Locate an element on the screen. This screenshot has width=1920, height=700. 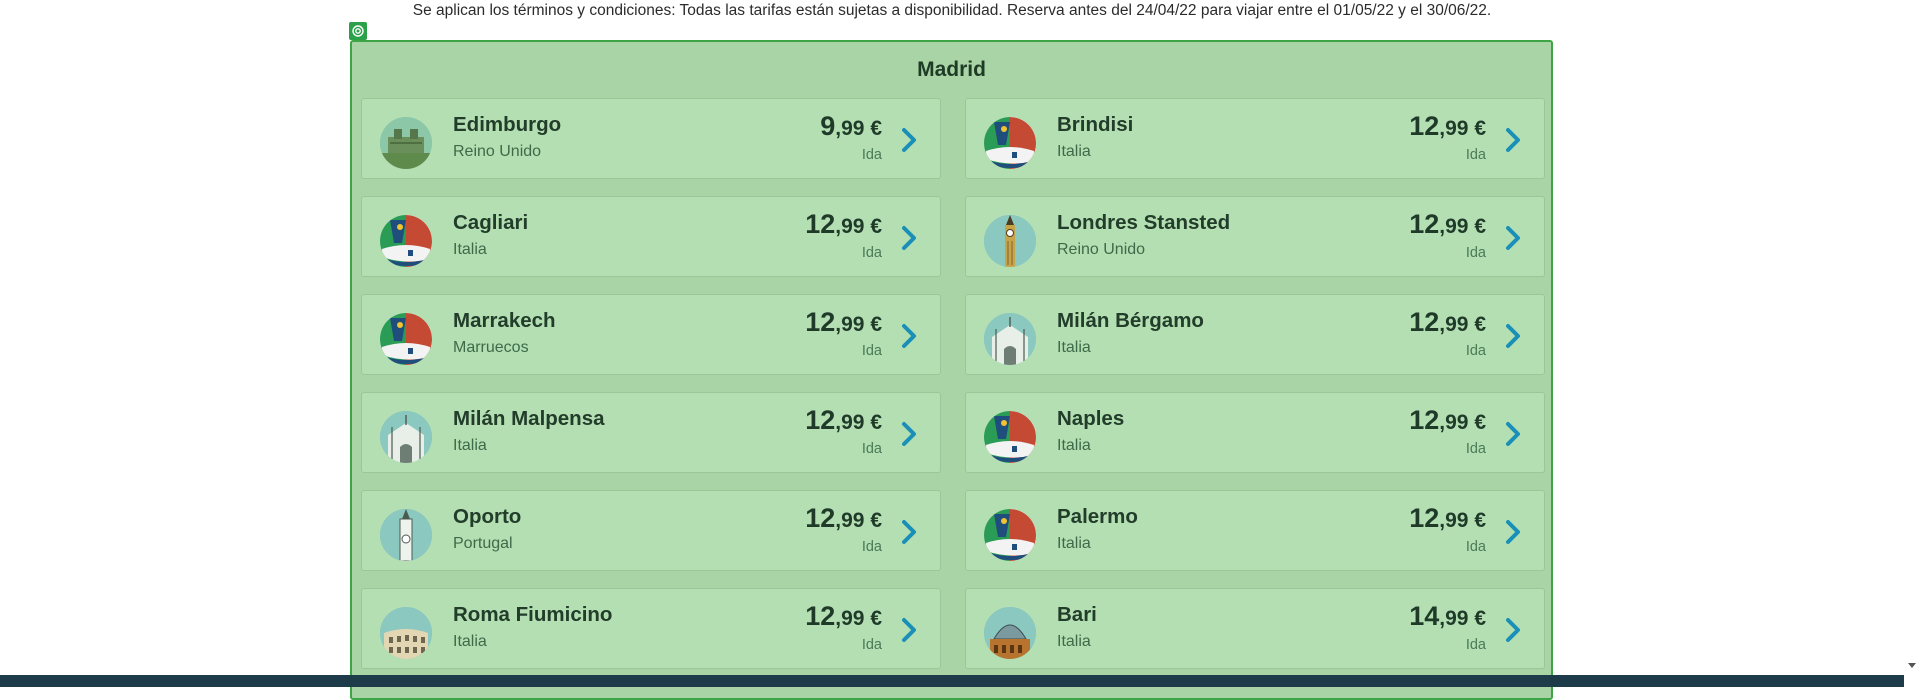
destination-price: 14,99 € is located at coordinates (1447, 616).